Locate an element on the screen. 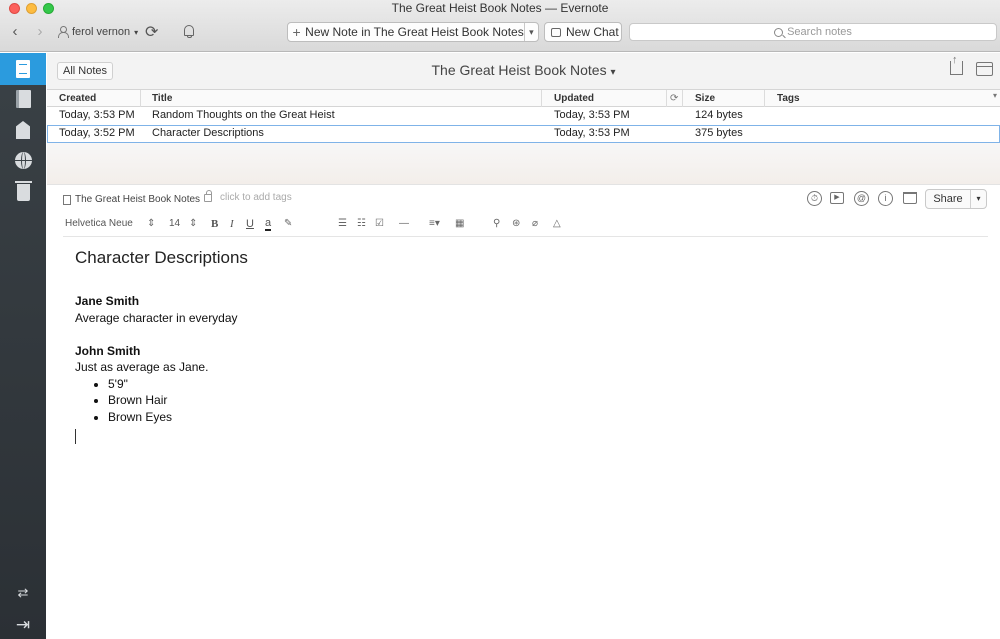 The height and width of the screenshot is (639, 1000). notebook-title: The Great Heist Book Notes is located at coordinates (519, 70).